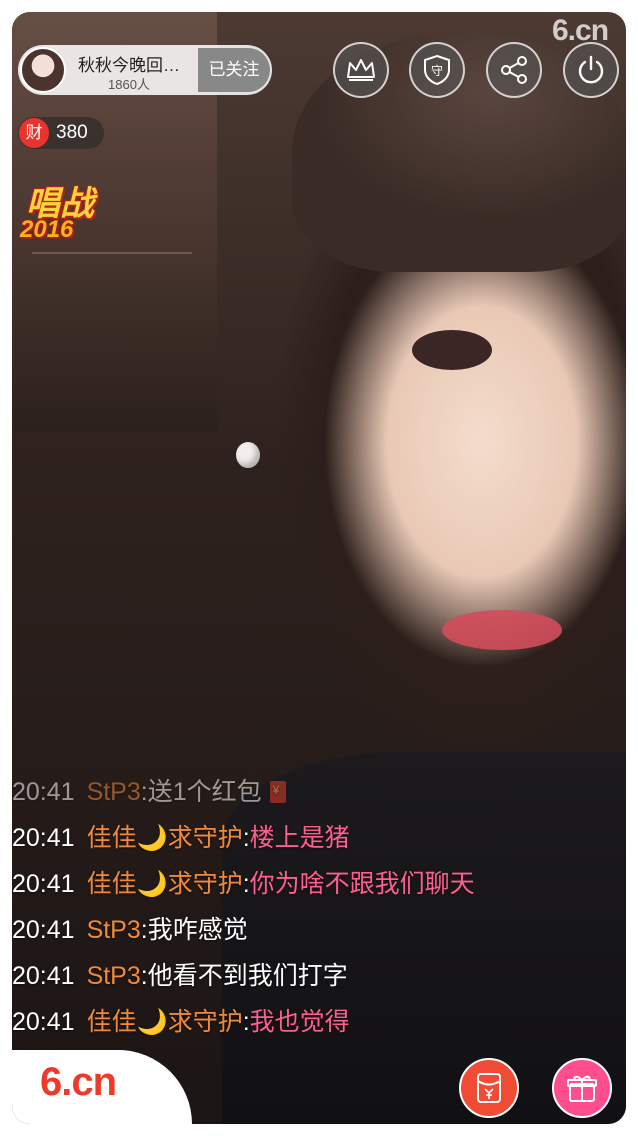 Image resolution: width=638 pixels, height=1136 pixels. What do you see at coordinates (312, 795) in the screenshot?
I see `chat-message: 20:41 StP3:送1个红包` at bounding box center [312, 795].